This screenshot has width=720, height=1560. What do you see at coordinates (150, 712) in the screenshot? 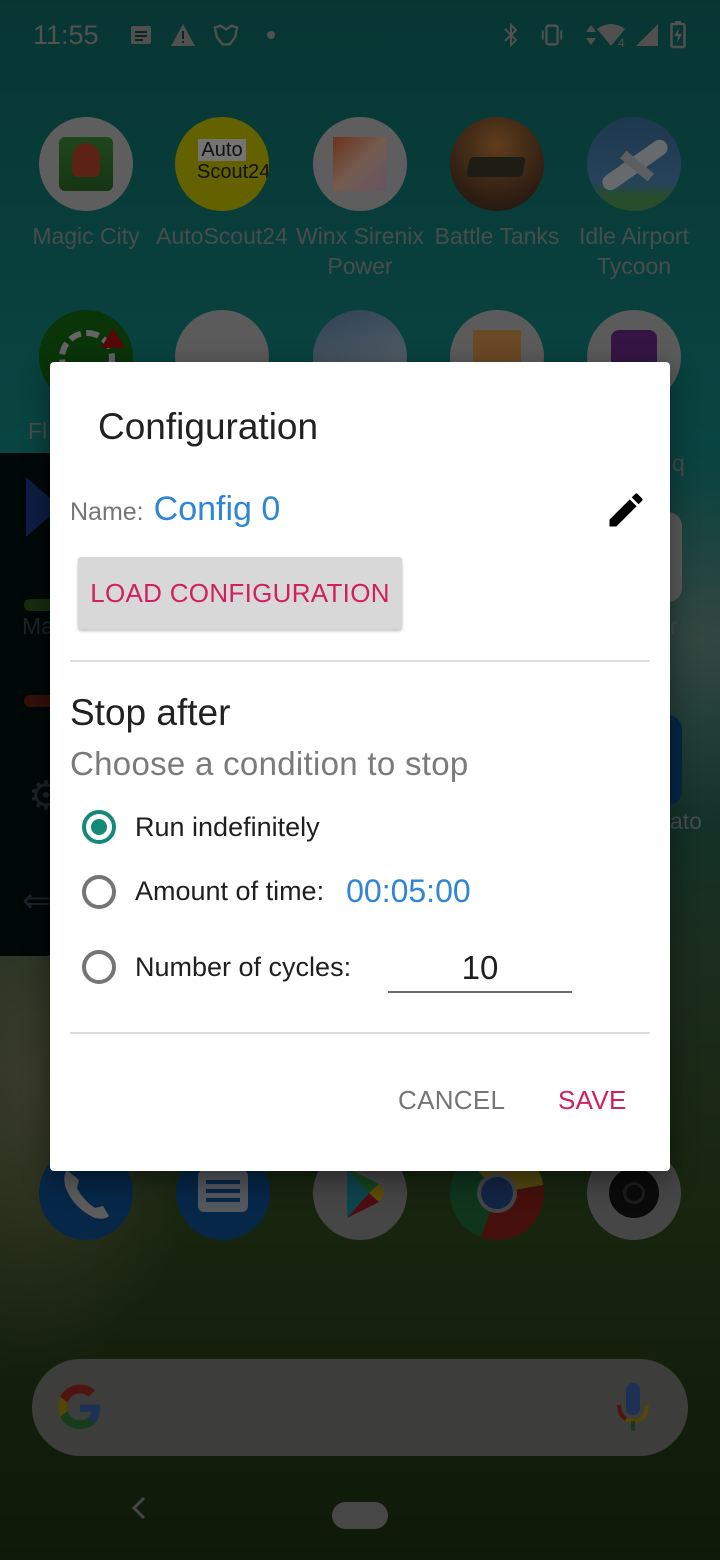
I see `stop-after-heading: Stop after` at bounding box center [150, 712].